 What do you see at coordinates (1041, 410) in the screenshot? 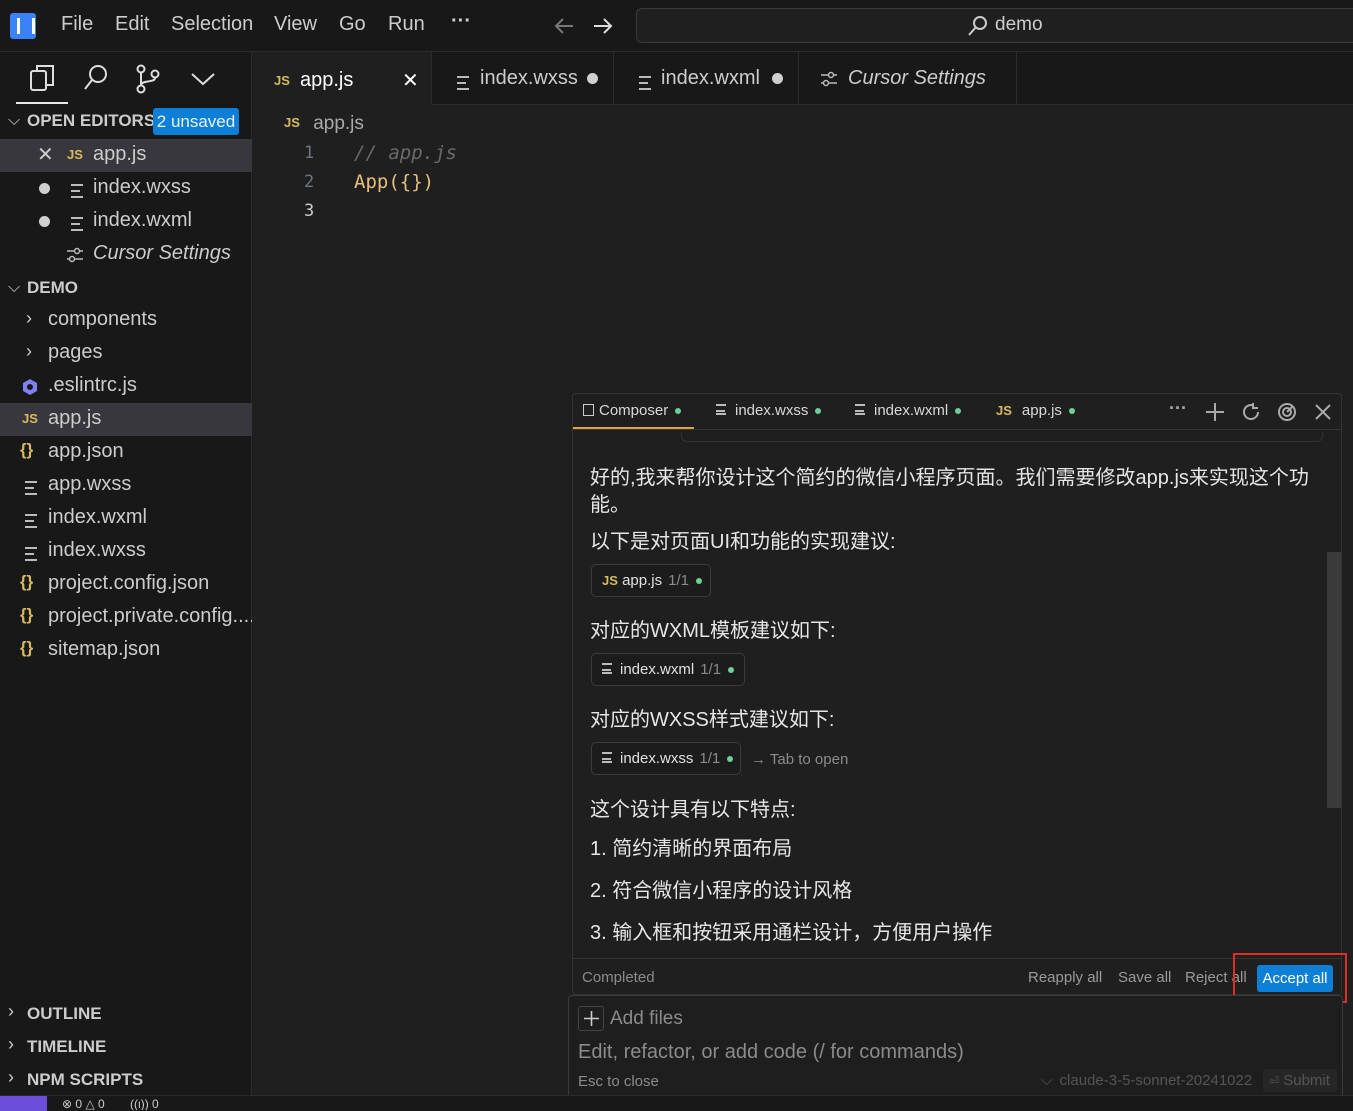
I see `tab-label: app.js` at bounding box center [1041, 410].